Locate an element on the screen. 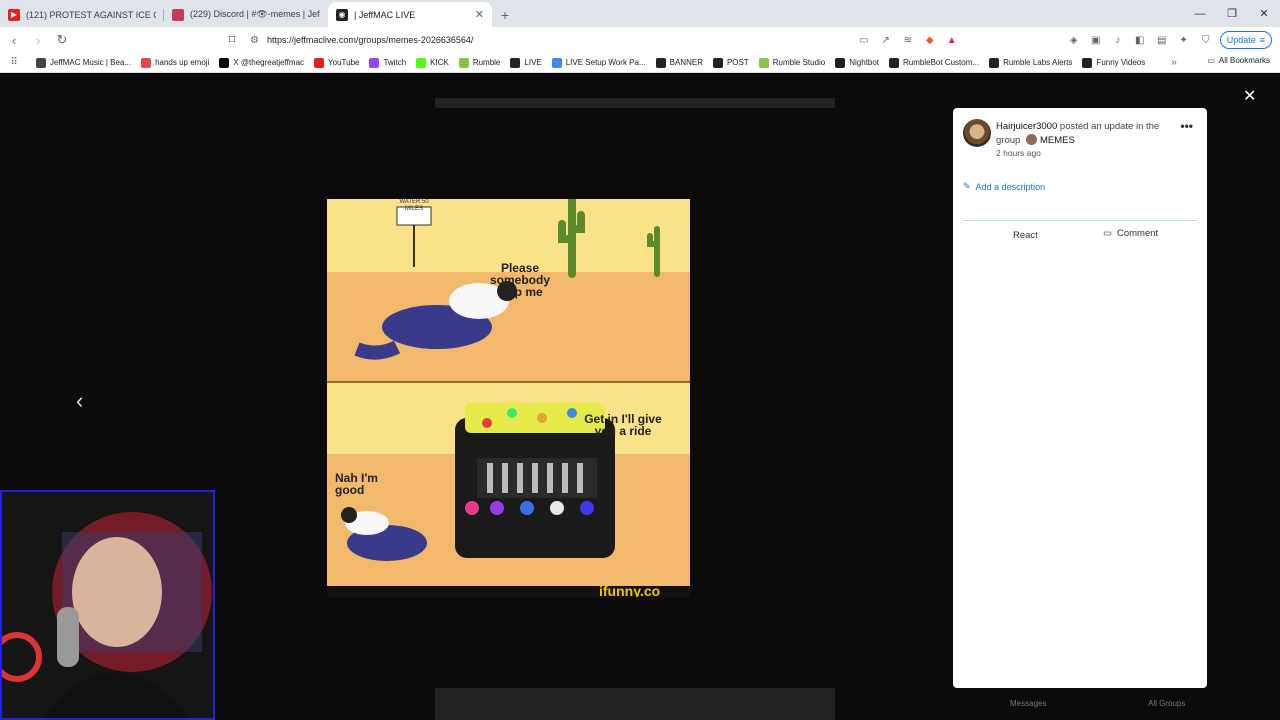 This screenshot has height=720, width=1280. bookmark-label: BANNER is located at coordinates (686, 62).